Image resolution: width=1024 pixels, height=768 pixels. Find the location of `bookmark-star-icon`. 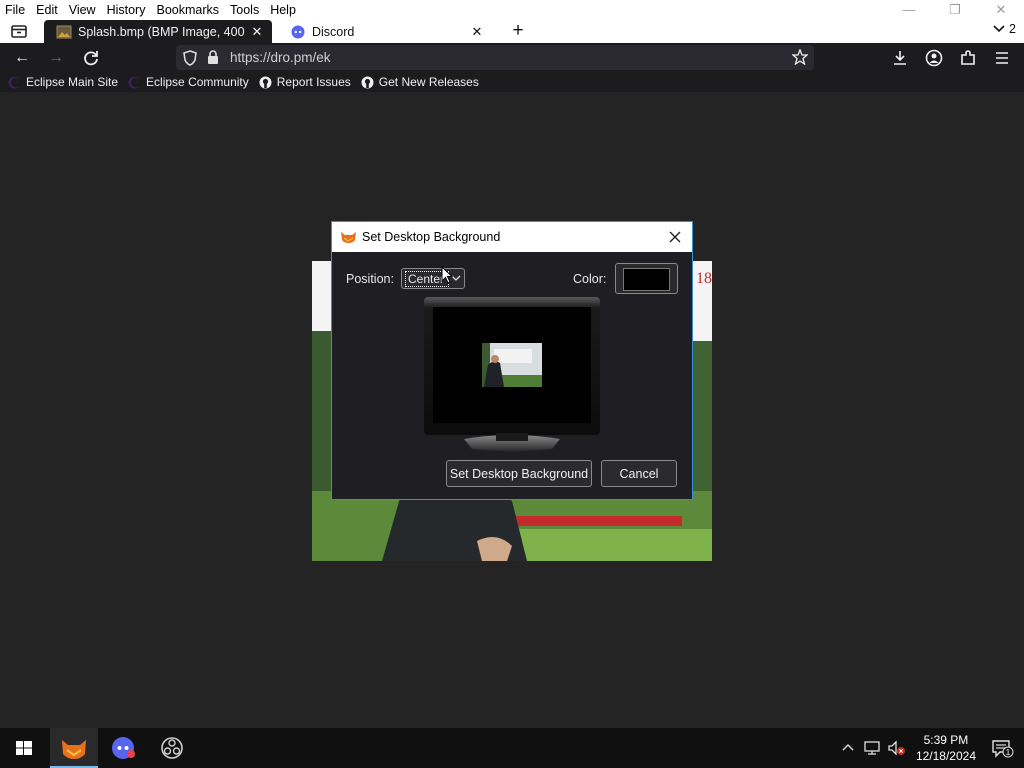

bookmark-star-icon is located at coordinates (800, 57).